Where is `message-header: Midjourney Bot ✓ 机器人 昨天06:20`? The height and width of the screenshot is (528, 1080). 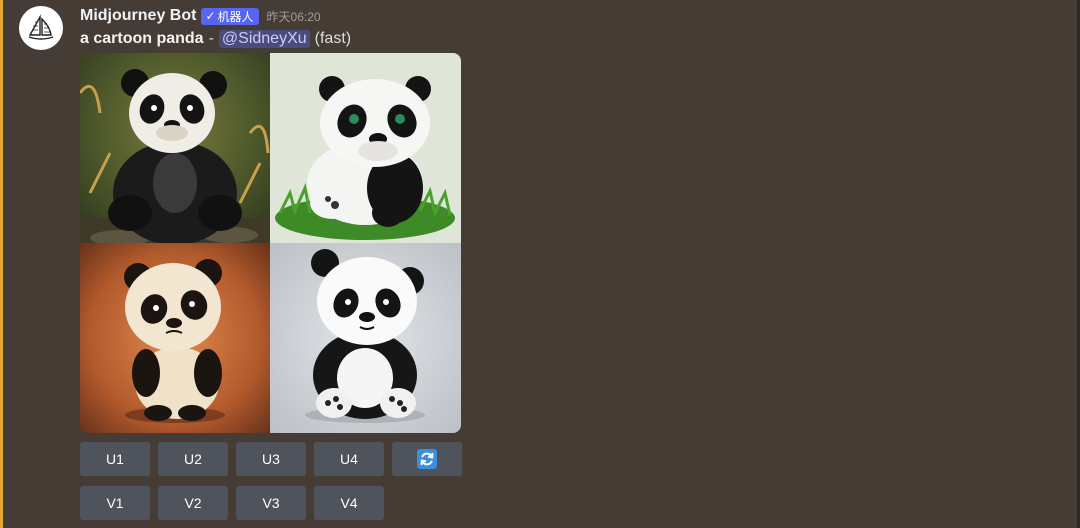 message-header: Midjourney Bot ✓ 机器人 昨天06:20 is located at coordinates (200, 16).